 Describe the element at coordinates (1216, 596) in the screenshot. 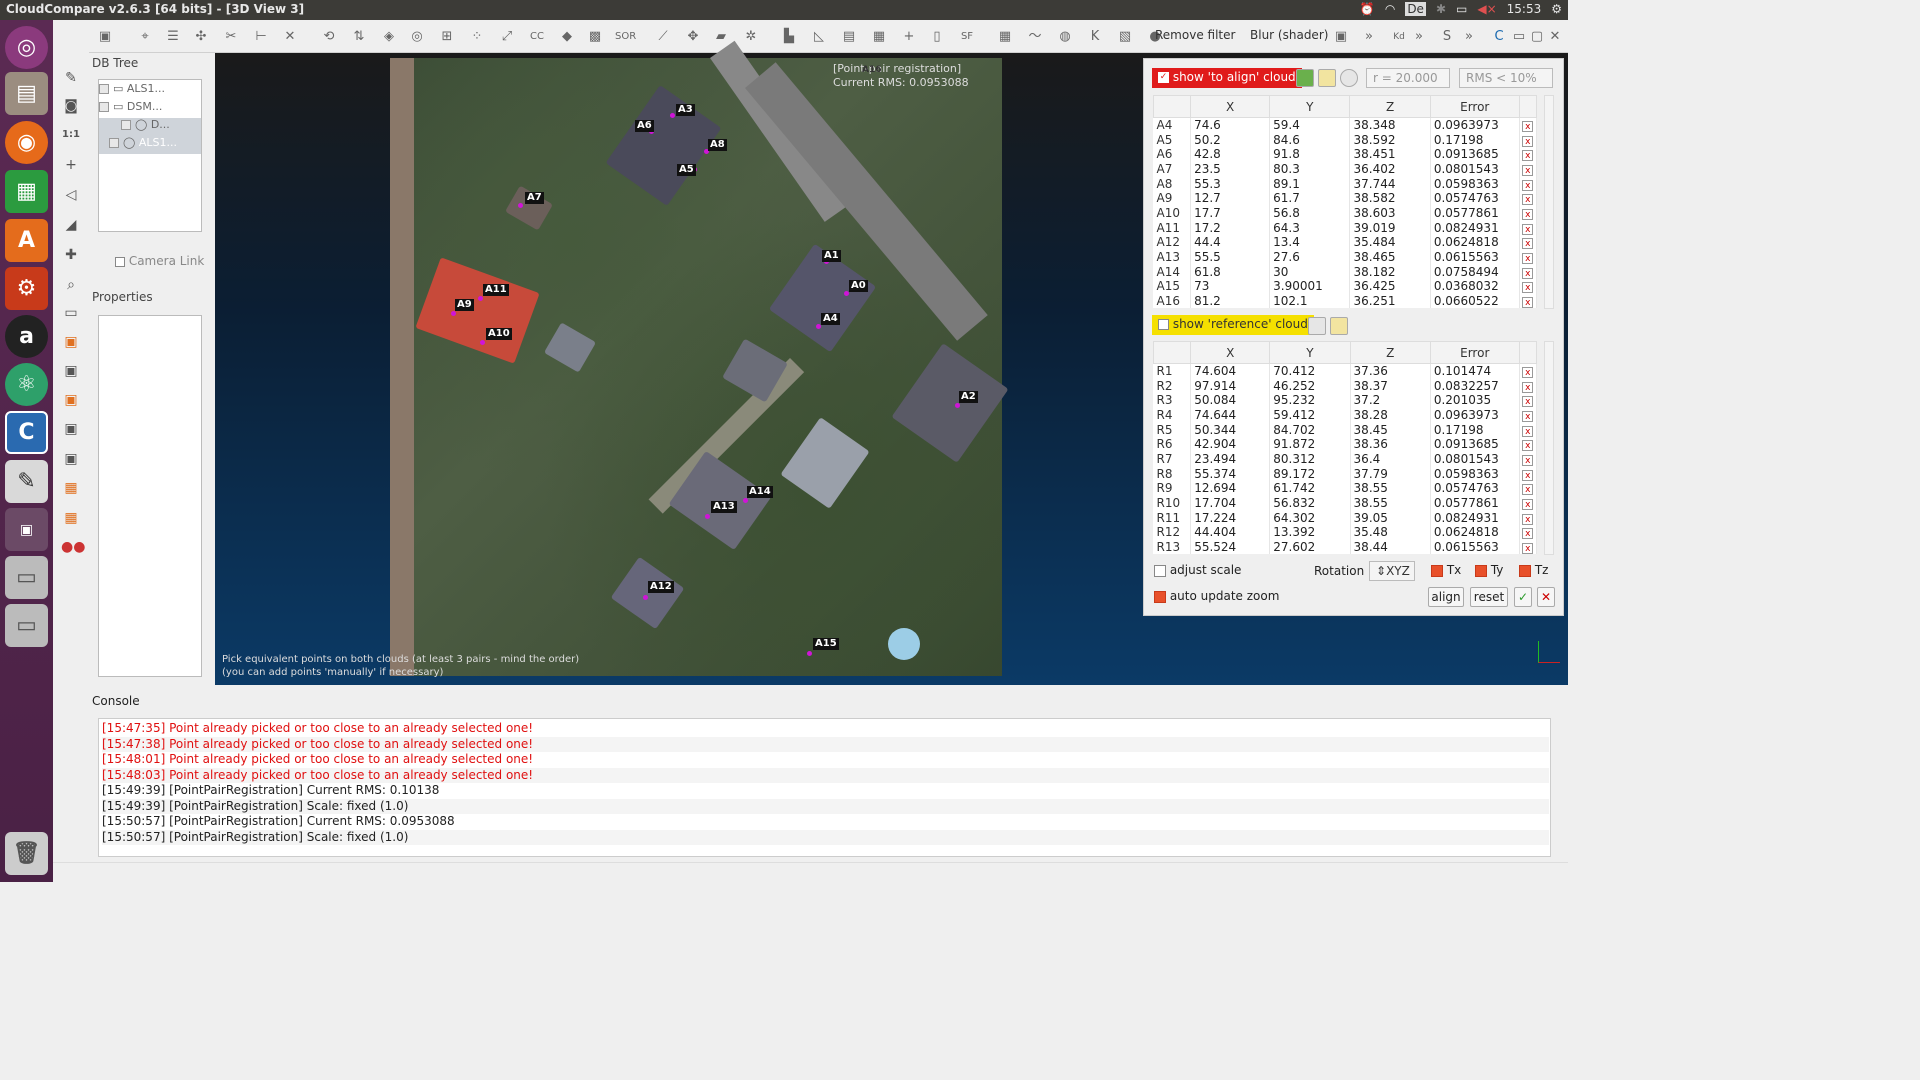

I see `auto-update-zoom-checkbox: auto update zoom` at that location.